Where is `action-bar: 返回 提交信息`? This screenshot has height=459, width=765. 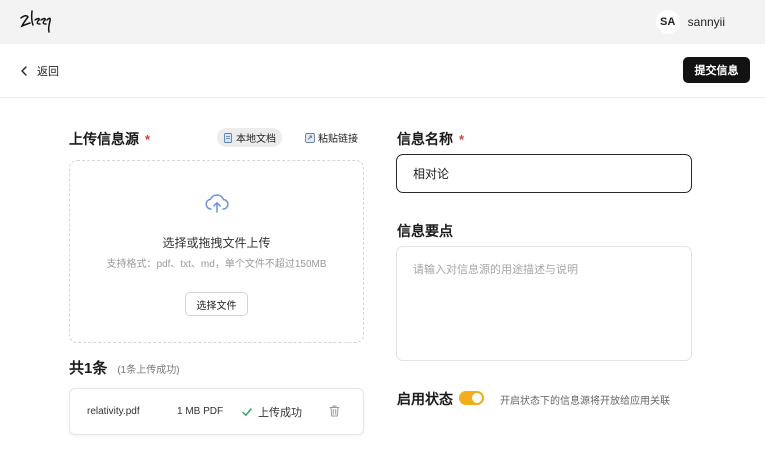 action-bar: 返回 提交信息 is located at coordinates (382, 71).